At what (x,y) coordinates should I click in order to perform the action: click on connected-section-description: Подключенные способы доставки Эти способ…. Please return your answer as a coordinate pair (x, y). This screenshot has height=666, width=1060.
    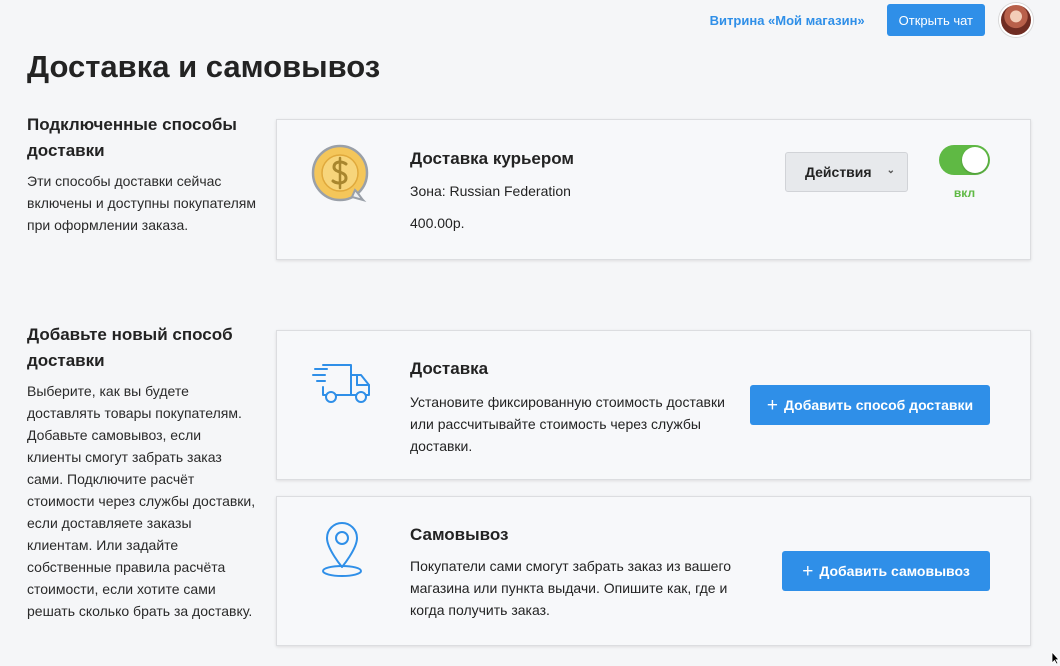
    Looking at the image, I should click on (142, 174).